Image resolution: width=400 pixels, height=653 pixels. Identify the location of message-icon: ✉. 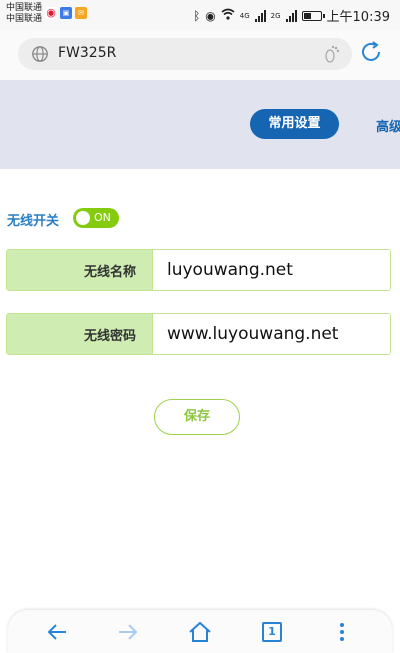
(81, 13).